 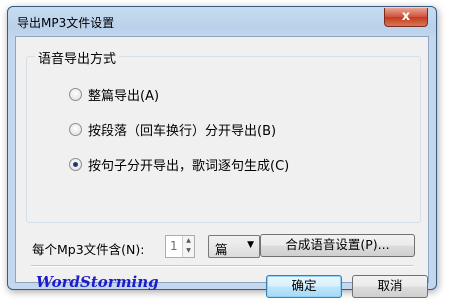 What do you see at coordinates (188, 251) in the screenshot?
I see `spin-down-icon: ▼` at bounding box center [188, 251].